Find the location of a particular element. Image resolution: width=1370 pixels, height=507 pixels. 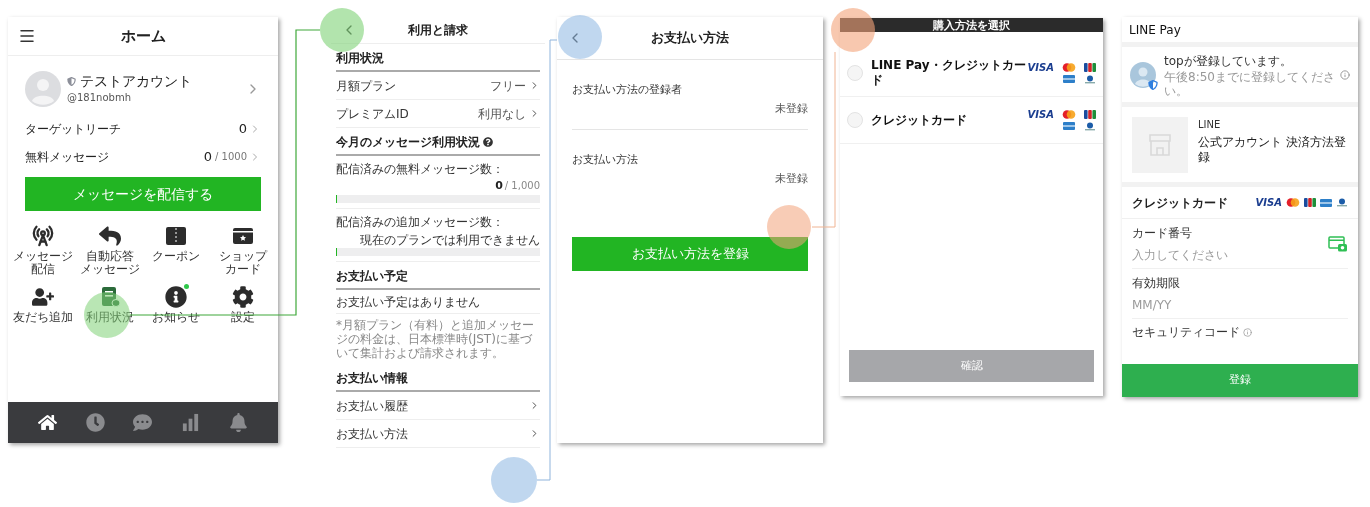

screen-title: LINE Pay is located at coordinates (1155, 30).